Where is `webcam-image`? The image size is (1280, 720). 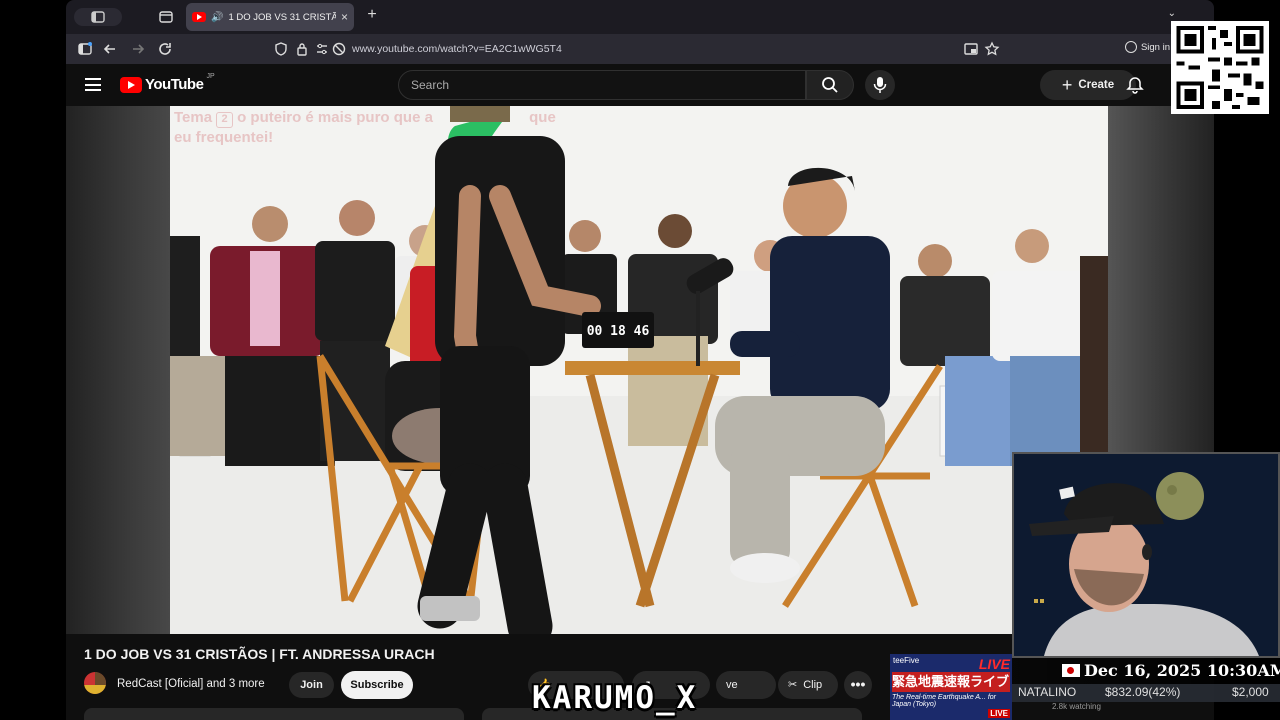
webcam-image is located at coordinates (1146, 555).